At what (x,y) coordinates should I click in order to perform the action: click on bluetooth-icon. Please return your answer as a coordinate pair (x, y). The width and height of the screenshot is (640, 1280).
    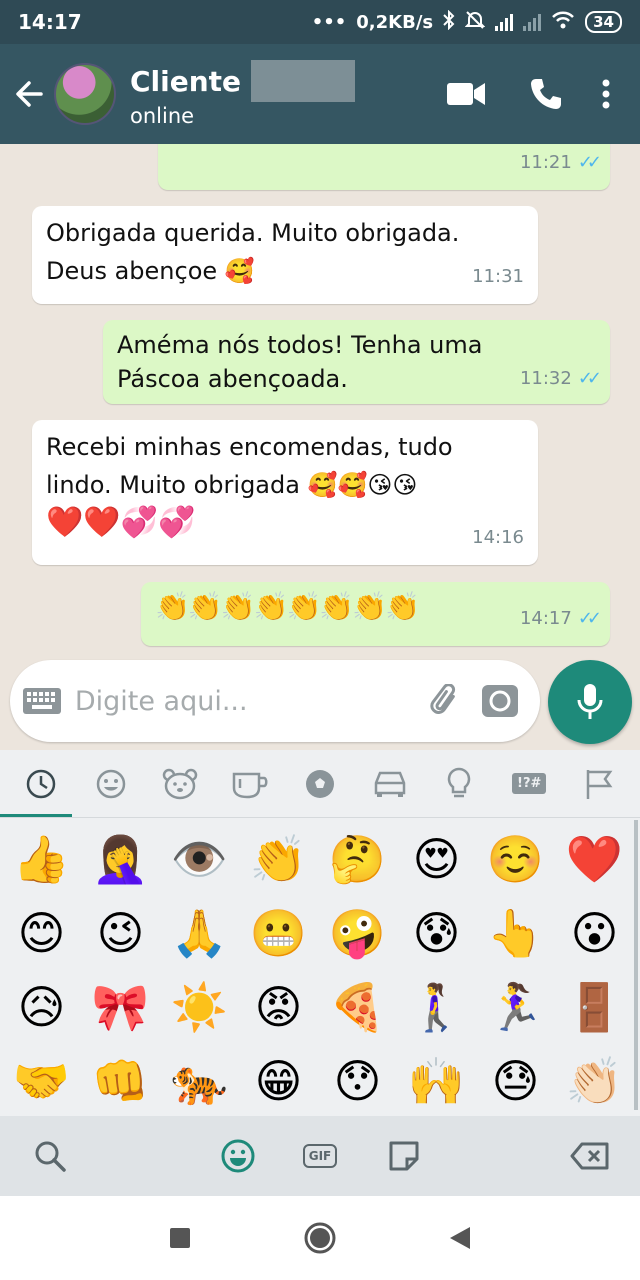
    Looking at the image, I should click on (449, 22).